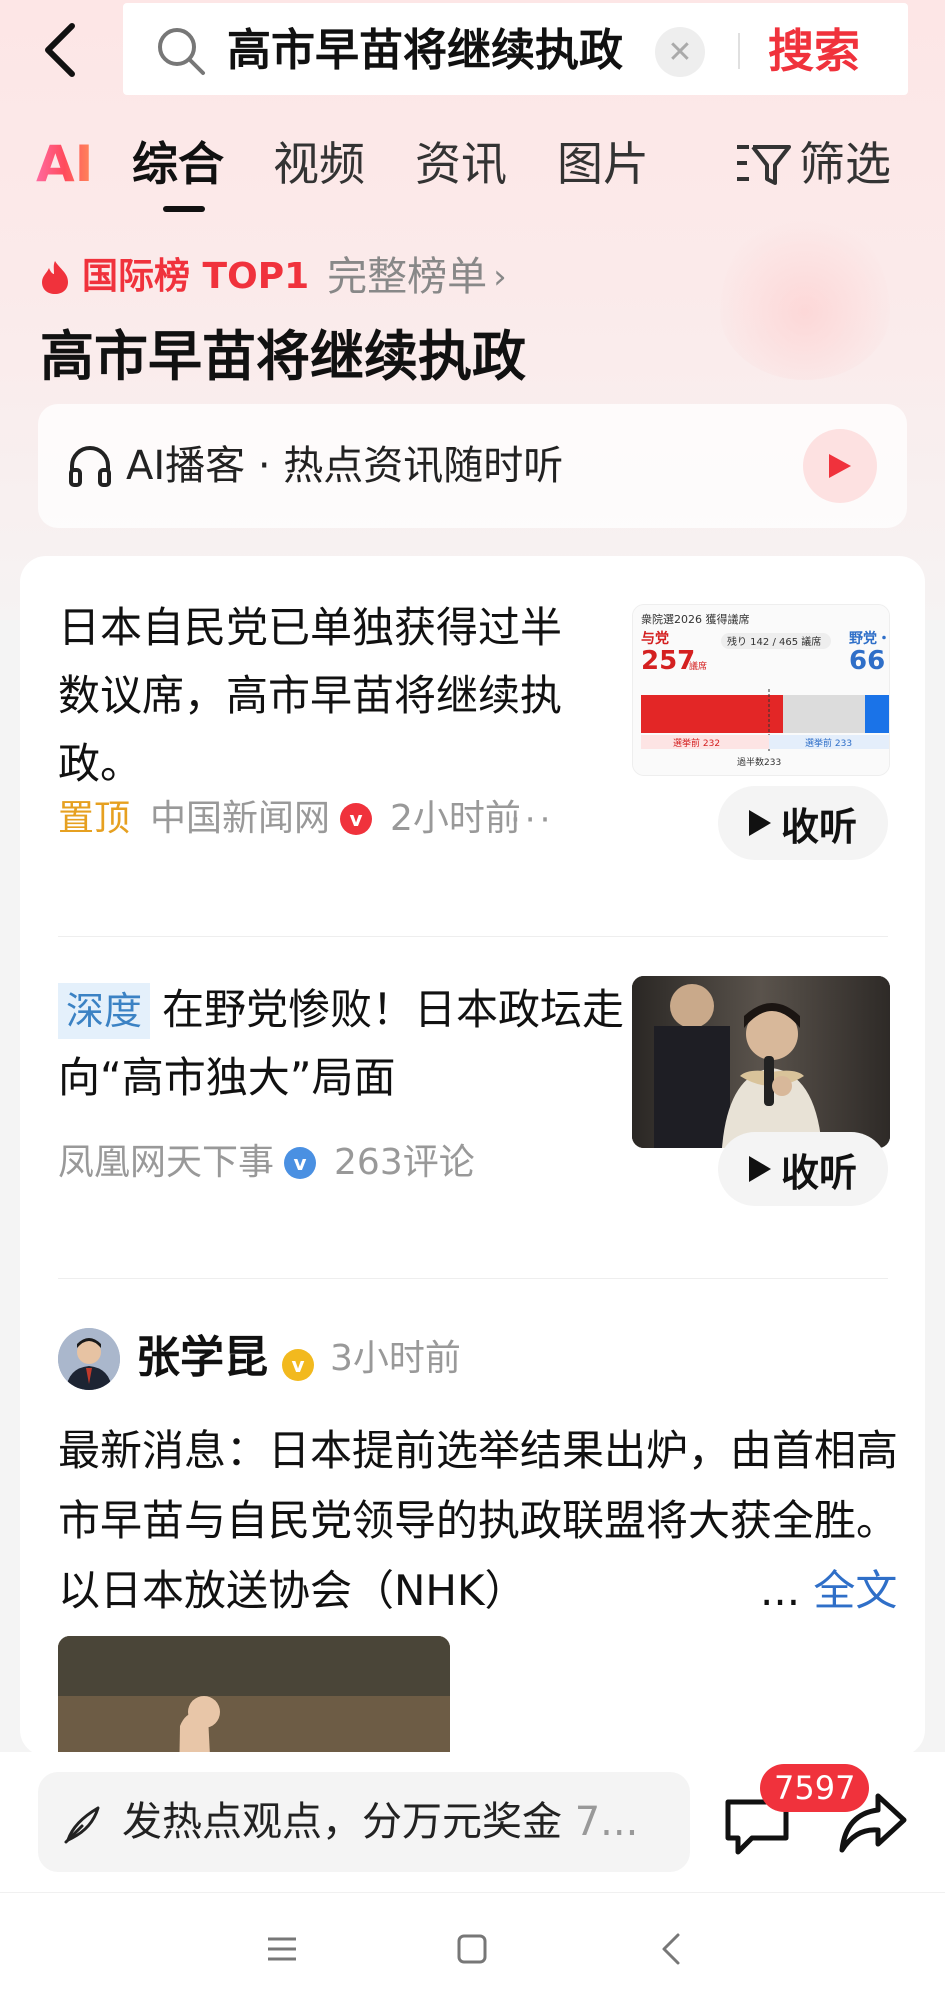 This screenshot has width=945, height=2004. Describe the element at coordinates (240, 819) in the screenshot. I see `news-source: 中国新闻网` at that location.